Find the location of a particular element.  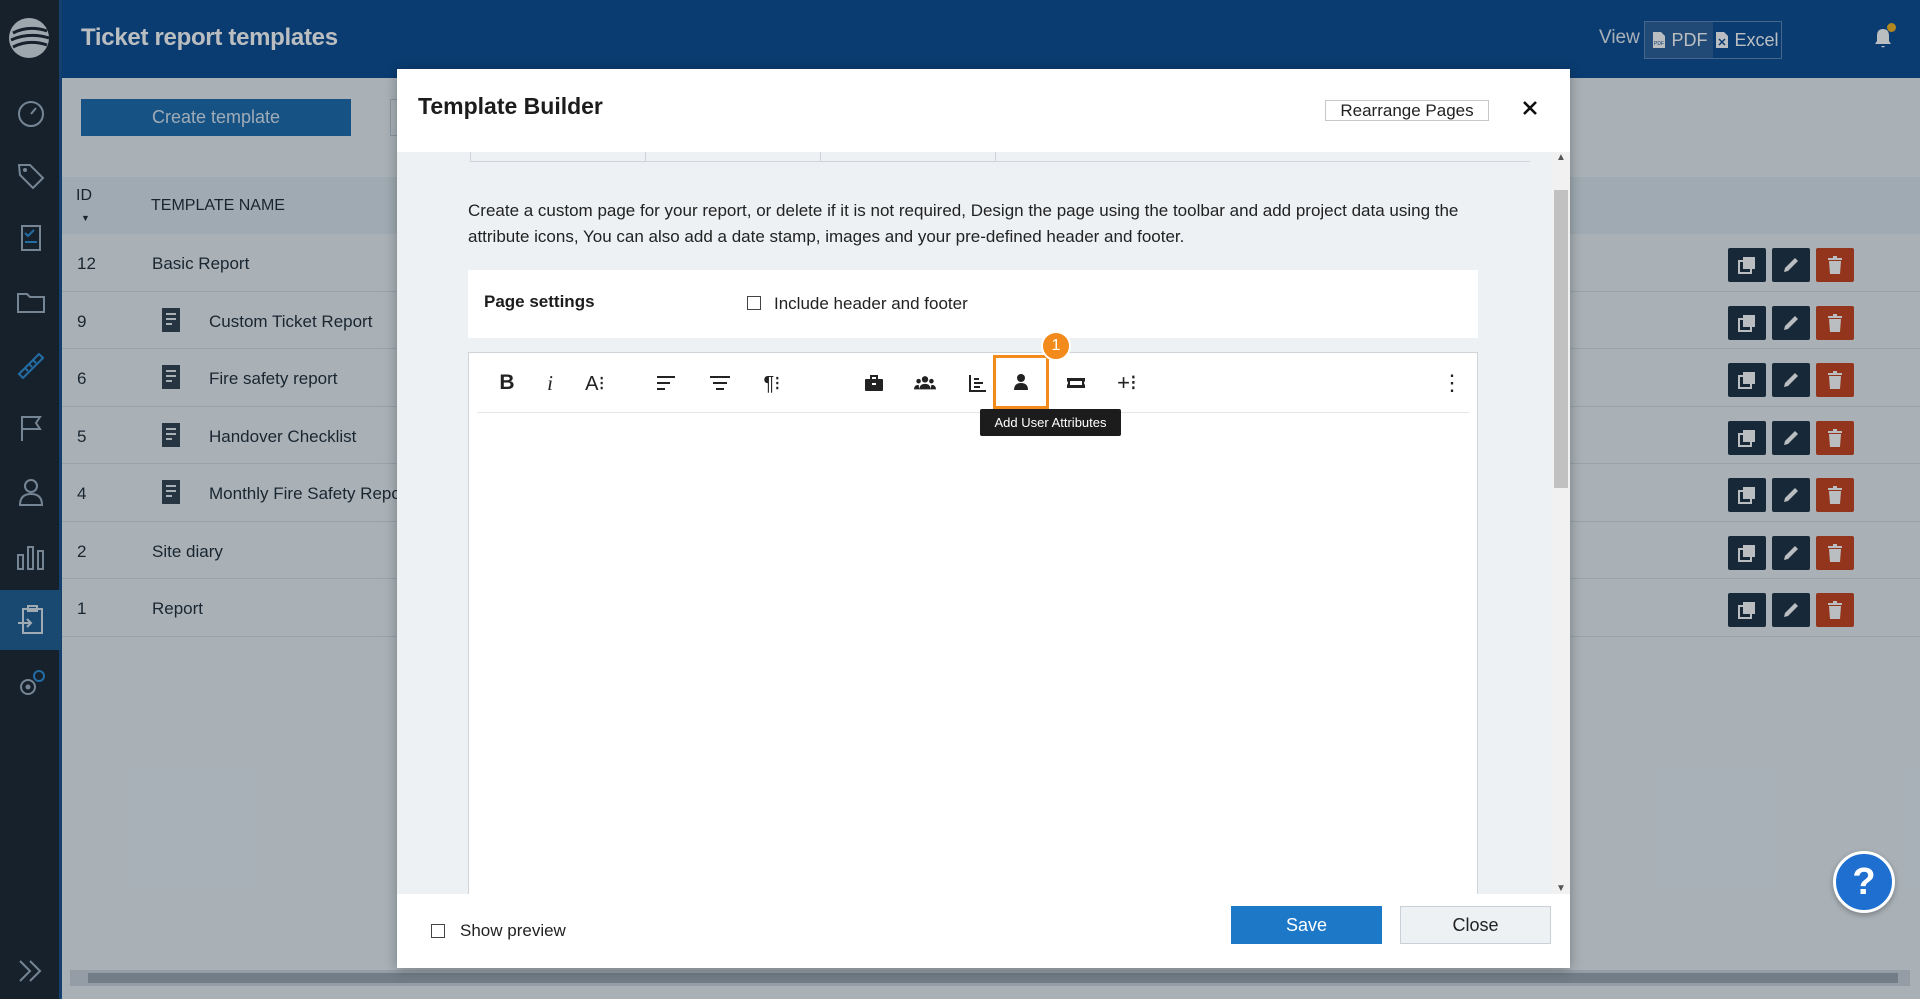

group-attributes-button is located at coordinates (925, 383).